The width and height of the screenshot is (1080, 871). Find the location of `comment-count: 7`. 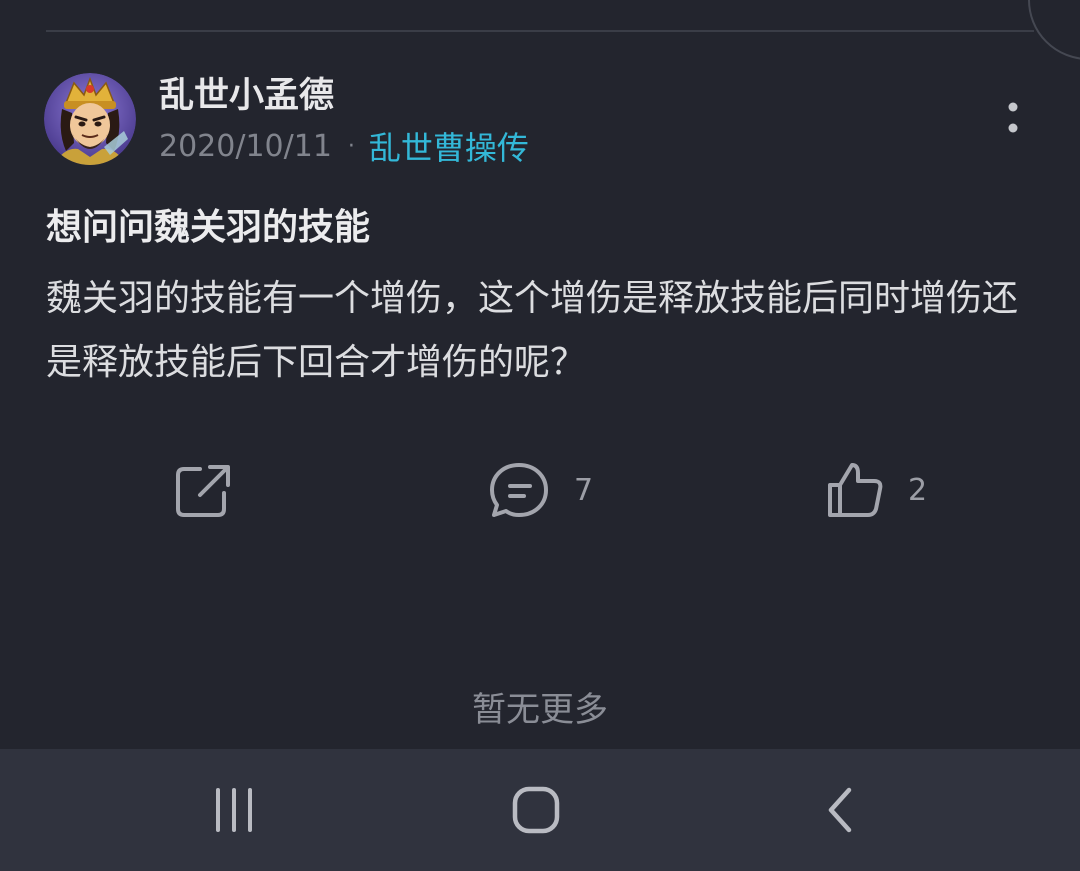

comment-count: 7 is located at coordinates (584, 490).